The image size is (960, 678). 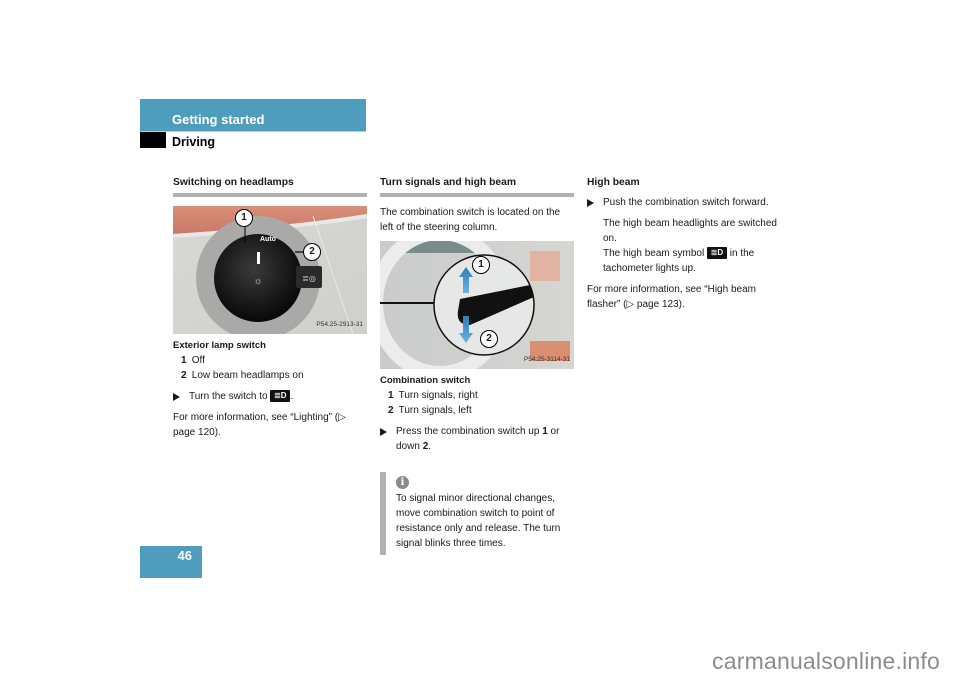 I want to click on exterior-lamp-switch-illustration: ☼ Auto ≣◎, so click(x=270, y=270).